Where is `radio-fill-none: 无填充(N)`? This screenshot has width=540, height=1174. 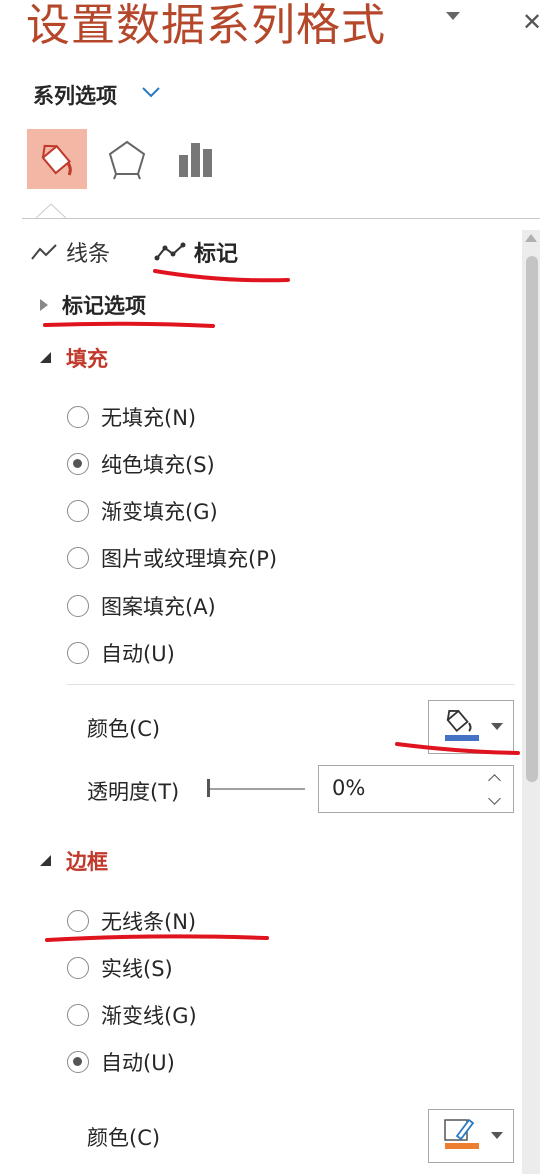 radio-fill-none: 无填充(N) is located at coordinates (131, 417).